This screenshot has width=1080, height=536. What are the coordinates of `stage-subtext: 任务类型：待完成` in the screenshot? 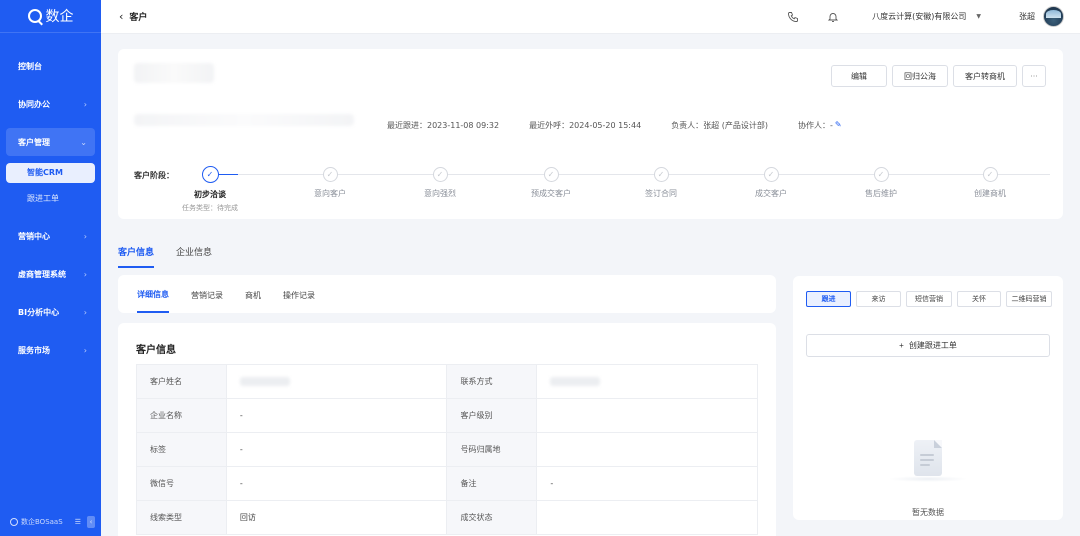 It's located at (210, 208).